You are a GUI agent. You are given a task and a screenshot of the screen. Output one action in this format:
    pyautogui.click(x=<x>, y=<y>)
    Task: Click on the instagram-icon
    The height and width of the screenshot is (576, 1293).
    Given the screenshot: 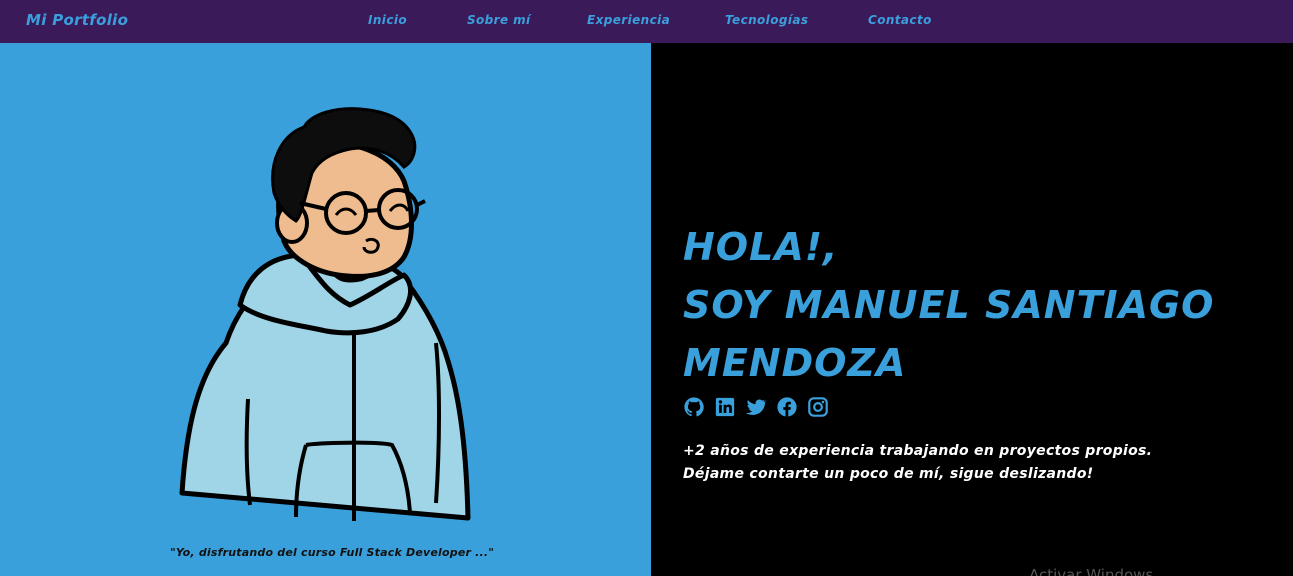 What is the action you would take?
    pyautogui.click(x=818, y=407)
    